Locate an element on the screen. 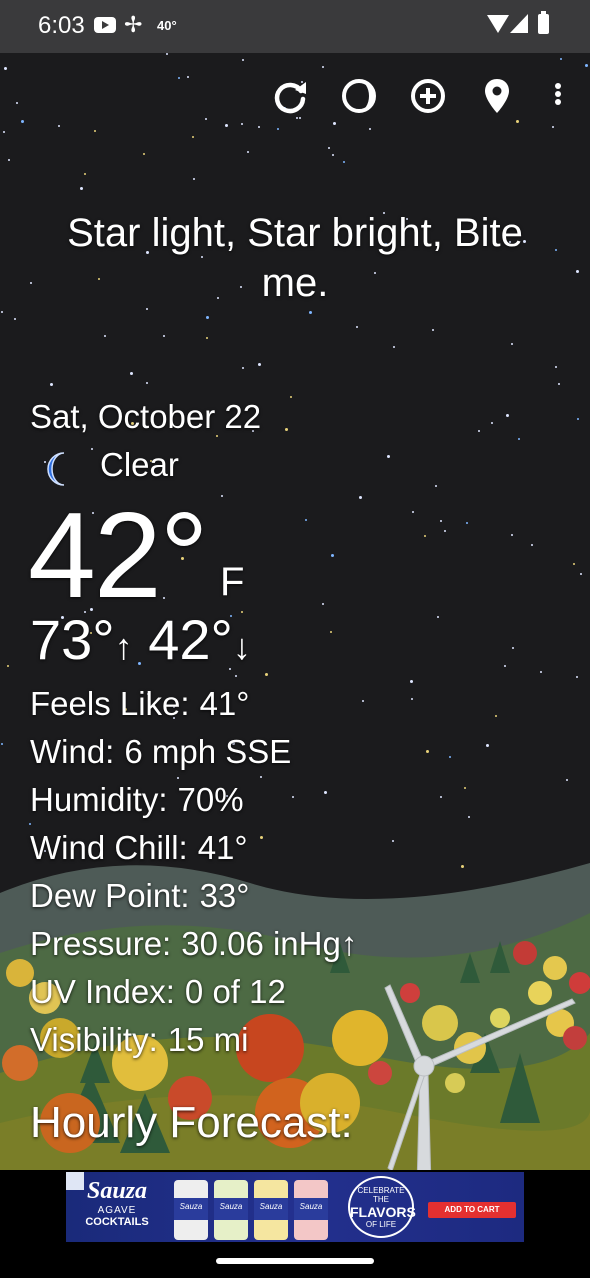  detail-value: 41° is located at coordinates (222, 847).